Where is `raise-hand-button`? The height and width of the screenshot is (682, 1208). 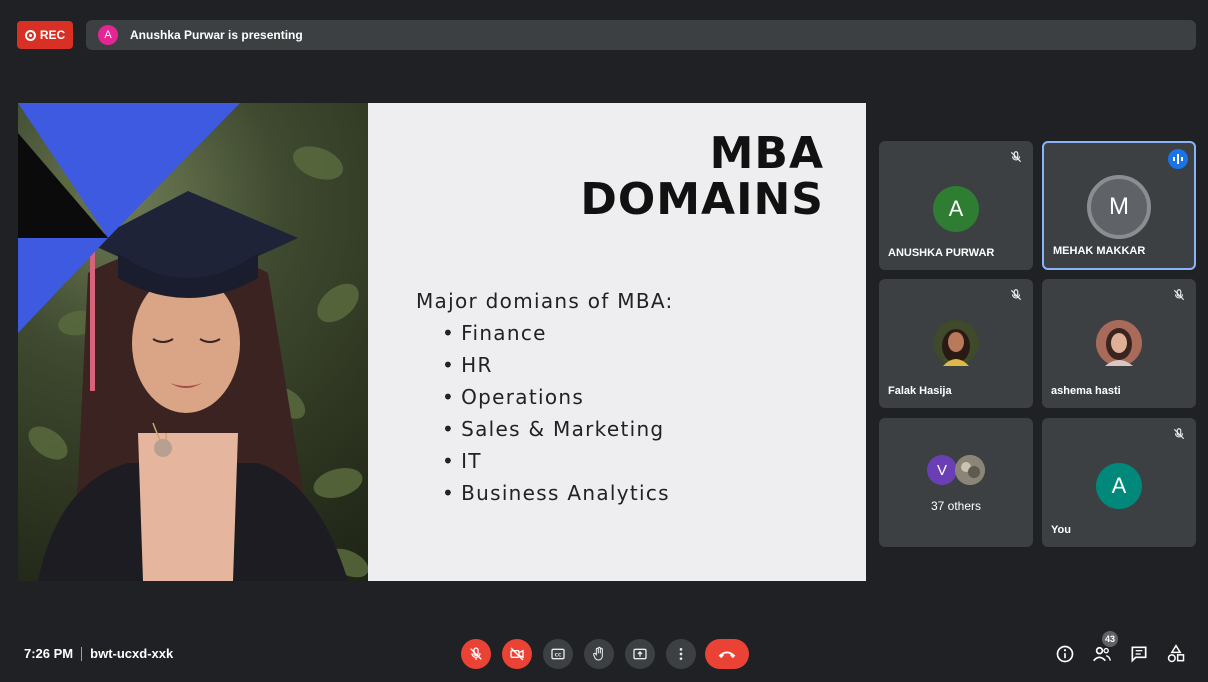 raise-hand-button is located at coordinates (599, 654).